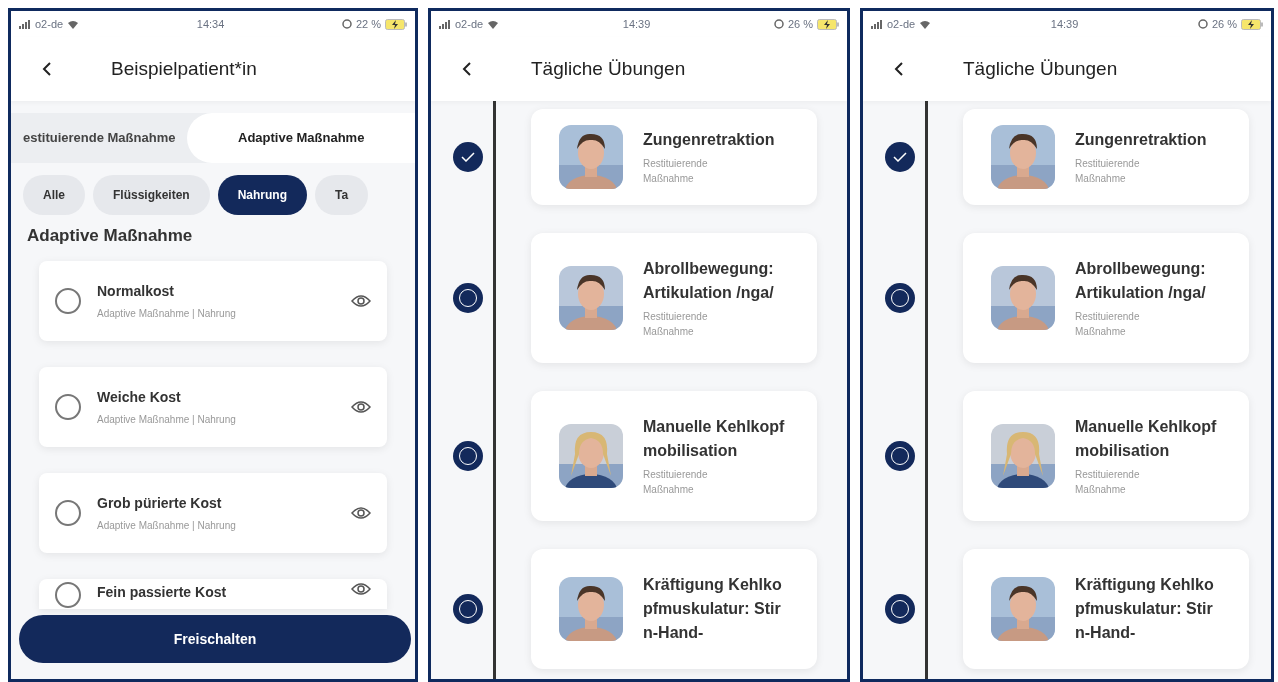  Describe the element at coordinates (184, 68) in the screenshot. I see `screen-title: Beispielpatient*in` at that location.